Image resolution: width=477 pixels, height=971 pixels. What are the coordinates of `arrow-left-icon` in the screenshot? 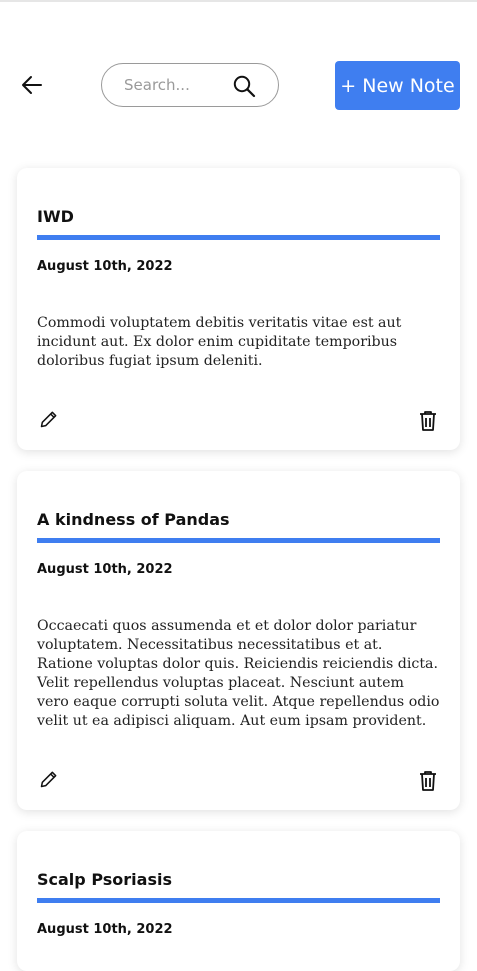 It's located at (32, 85).